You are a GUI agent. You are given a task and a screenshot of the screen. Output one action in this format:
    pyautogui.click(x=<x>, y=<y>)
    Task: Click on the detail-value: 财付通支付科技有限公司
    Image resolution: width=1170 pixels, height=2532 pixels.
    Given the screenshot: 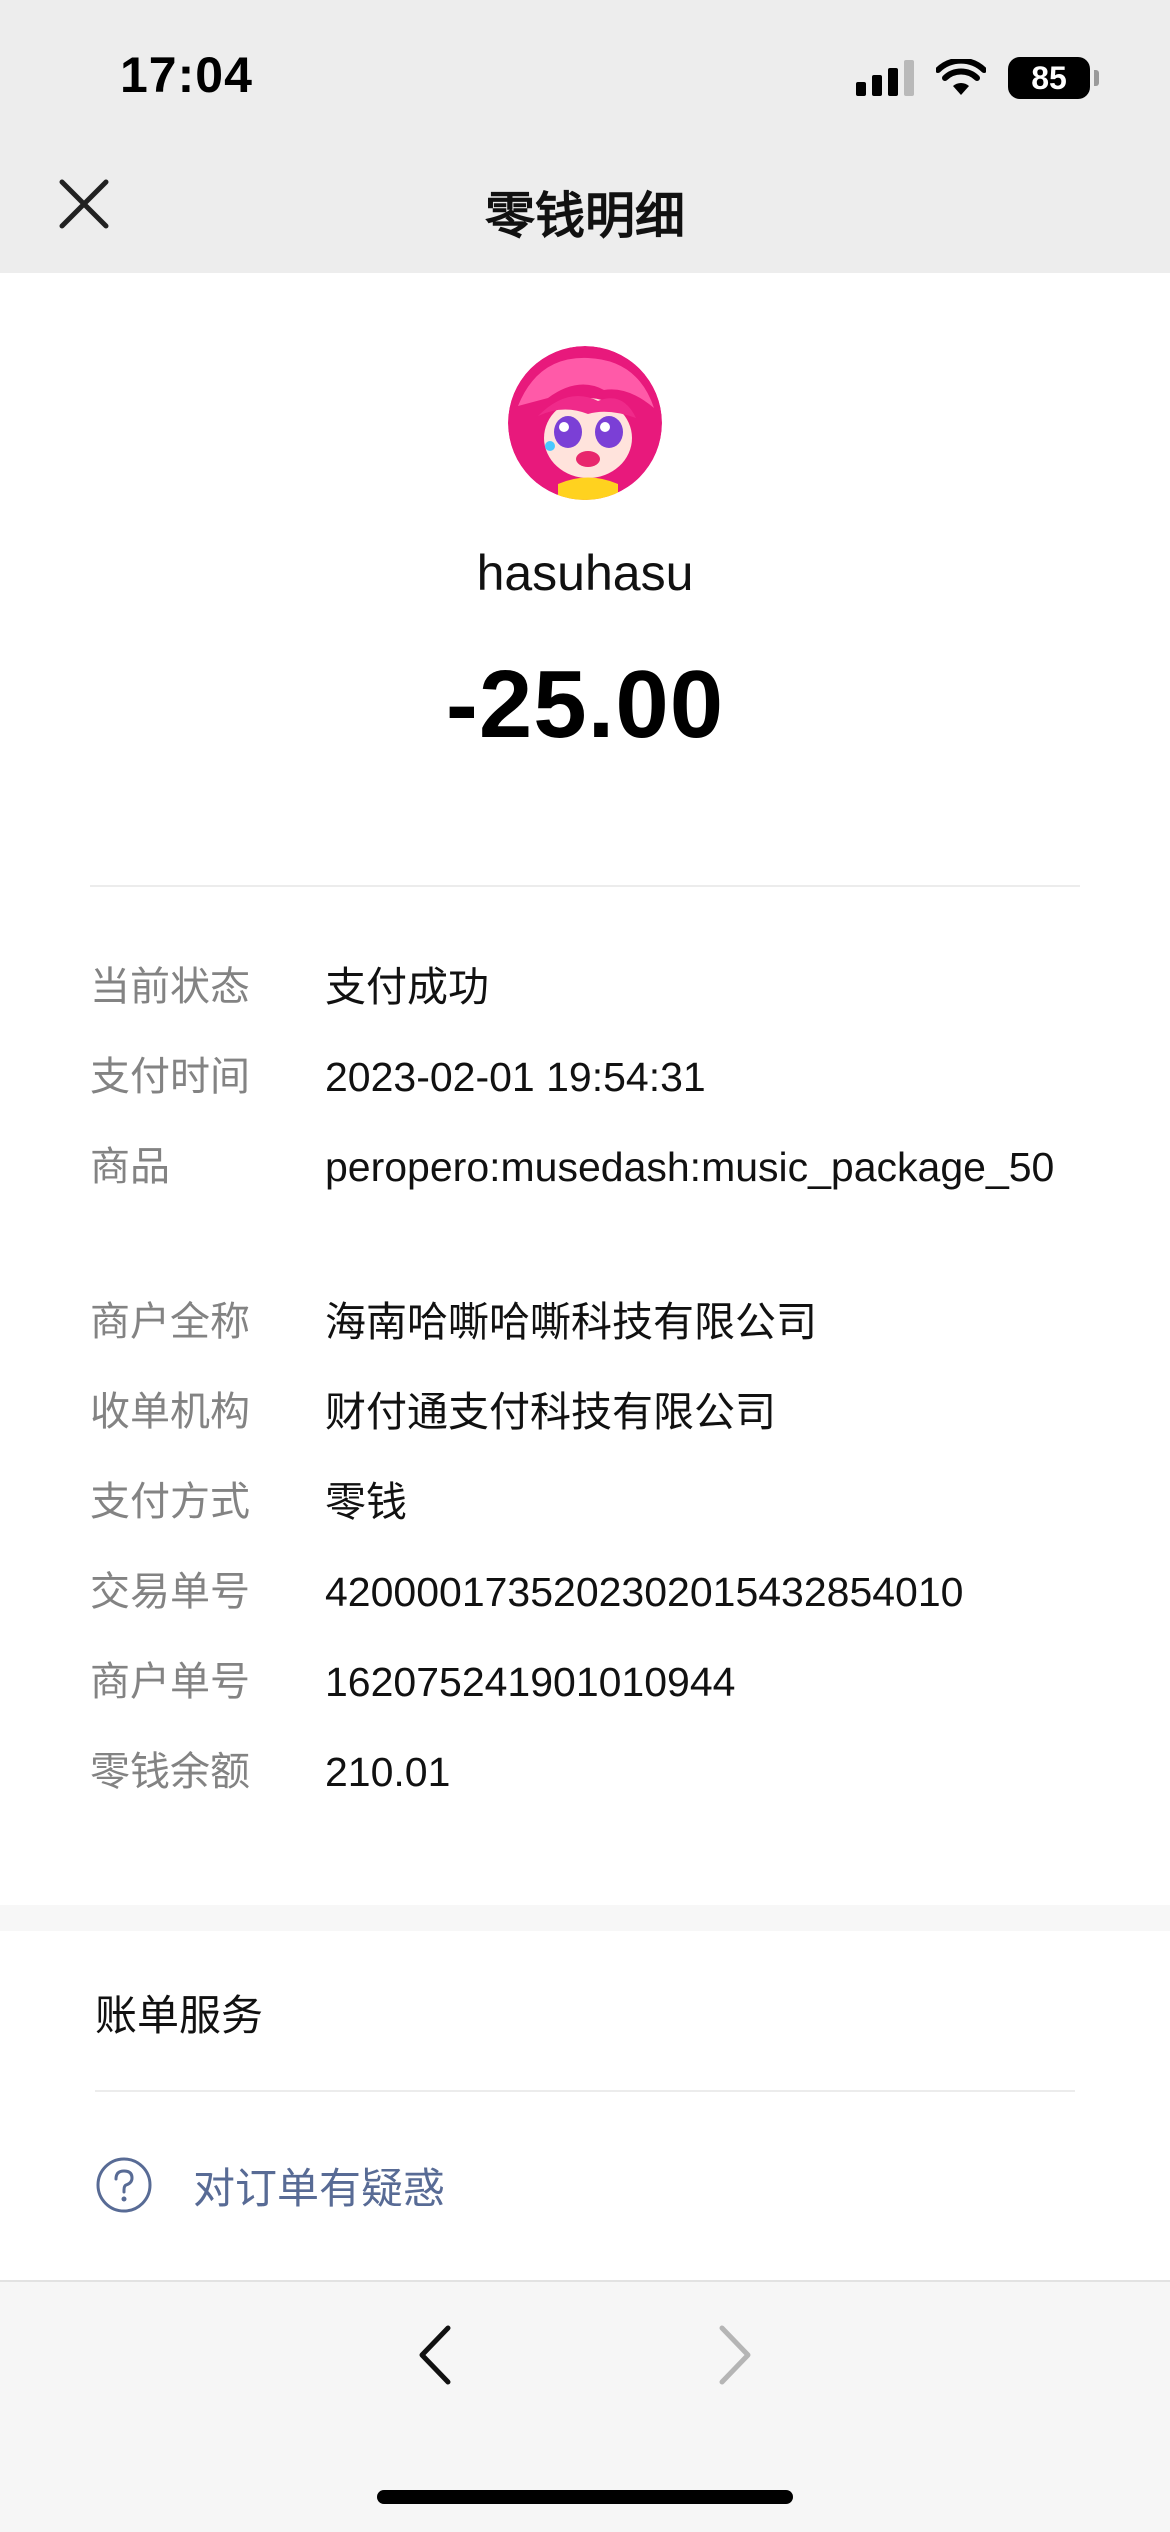 What is the action you would take?
    pyautogui.click(x=550, y=1412)
    